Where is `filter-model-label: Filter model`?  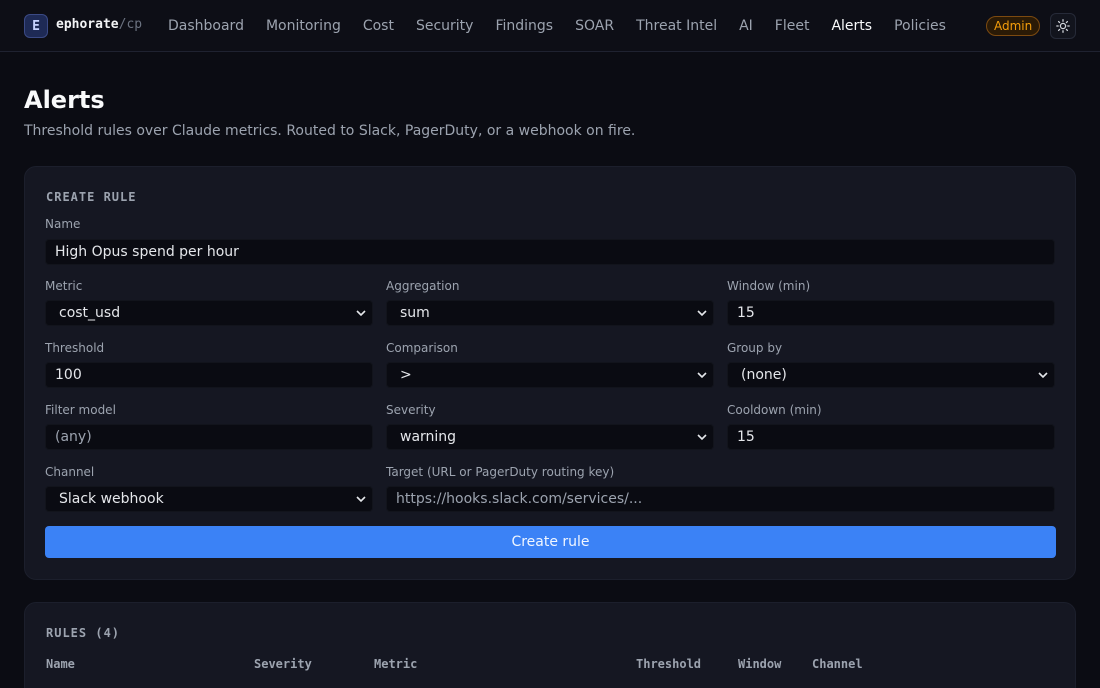 filter-model-label: Filter model is located at coordinates (80, 410).